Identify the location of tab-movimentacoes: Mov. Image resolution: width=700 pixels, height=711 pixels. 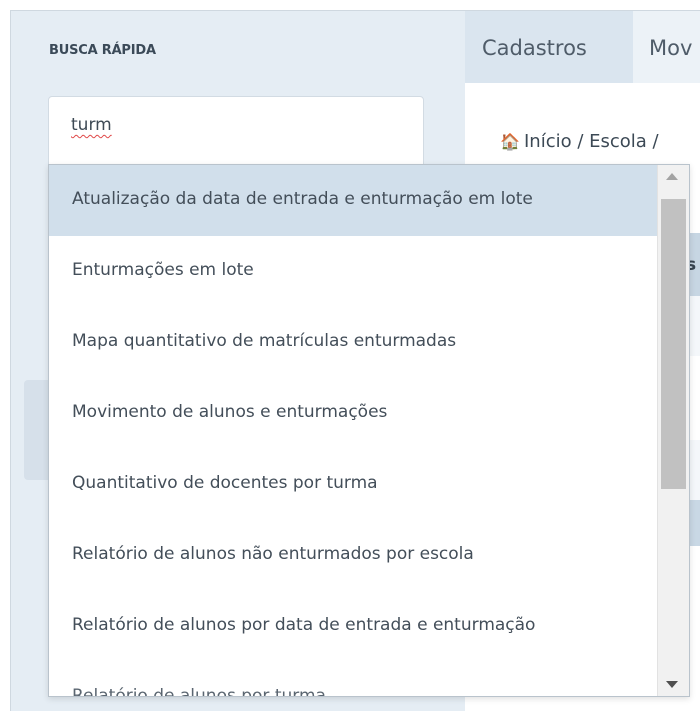
(666, 47).